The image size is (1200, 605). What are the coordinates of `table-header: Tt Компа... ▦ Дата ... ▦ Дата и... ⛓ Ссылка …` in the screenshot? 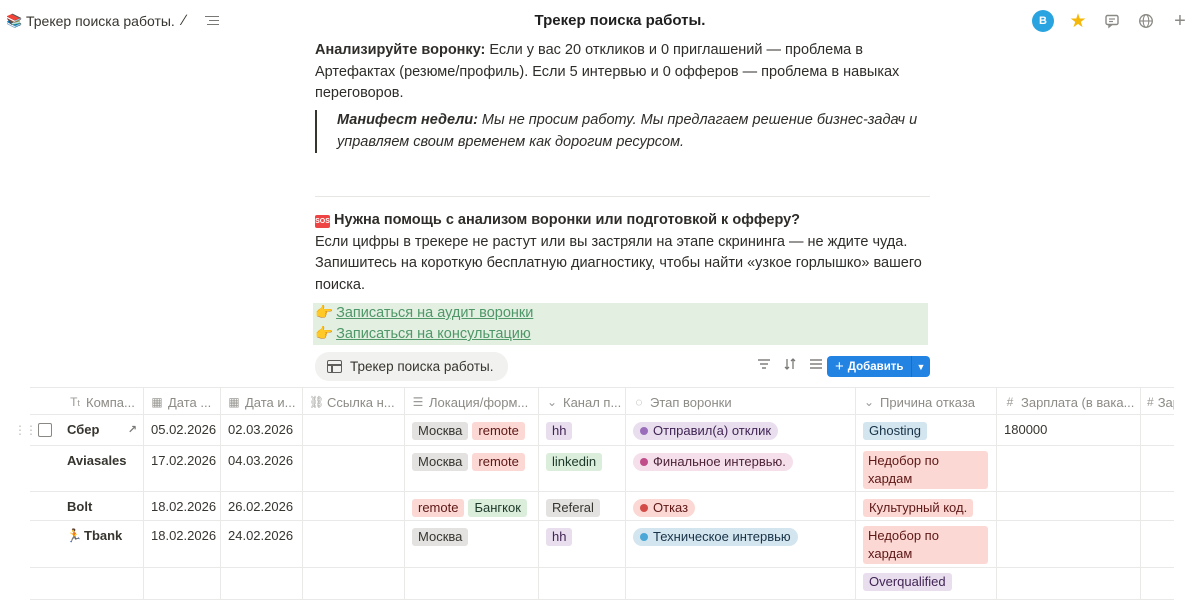 It's located at (602, 401).